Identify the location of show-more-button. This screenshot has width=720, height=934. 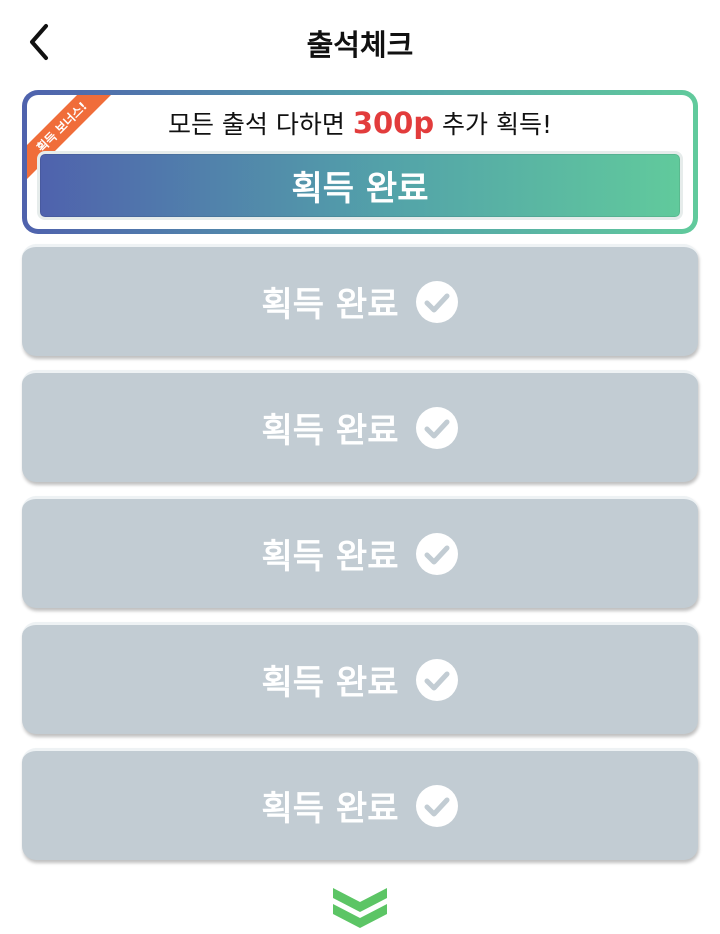
(360, 907).